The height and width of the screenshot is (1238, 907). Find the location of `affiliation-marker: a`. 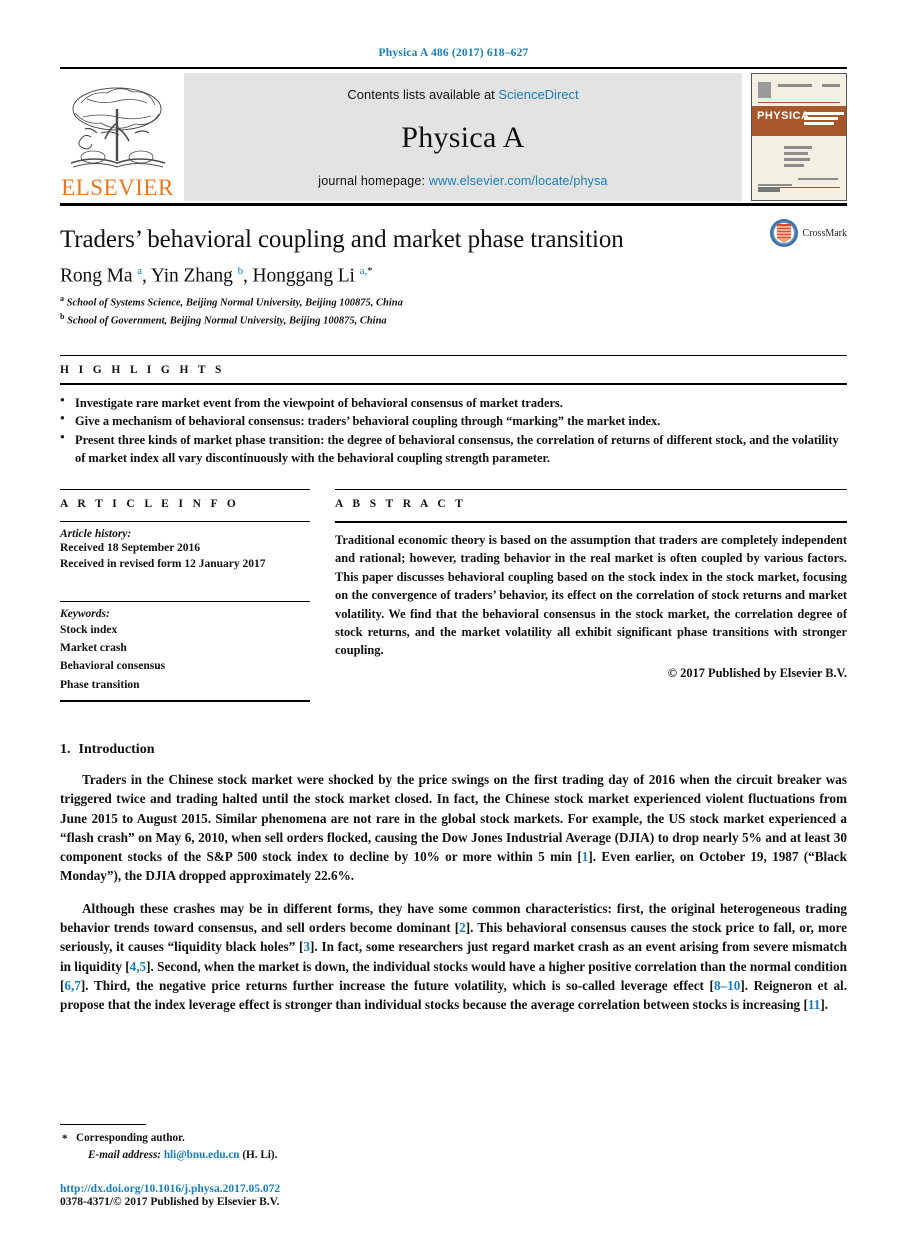

affiliation-marker: a is located at coordinates (62, 299).